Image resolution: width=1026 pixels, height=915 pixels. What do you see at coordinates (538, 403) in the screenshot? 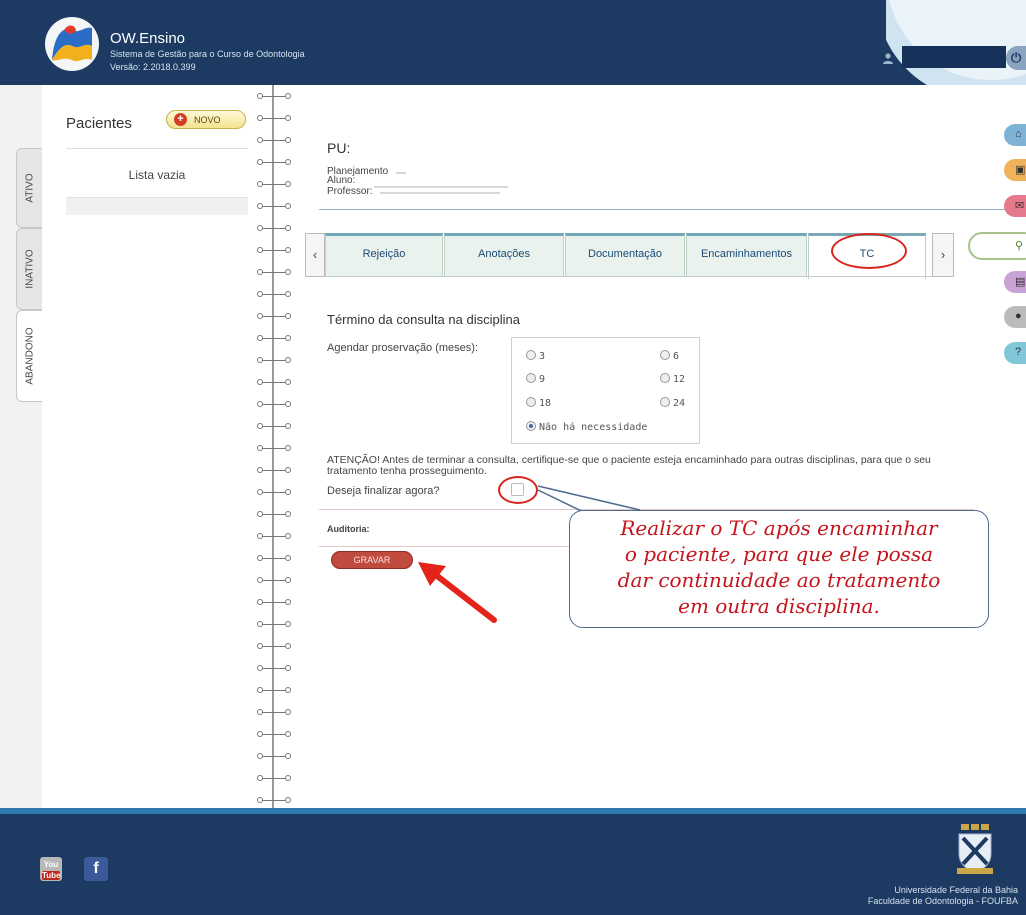
I see `option-18: 18` at bounding box center [538, 403].